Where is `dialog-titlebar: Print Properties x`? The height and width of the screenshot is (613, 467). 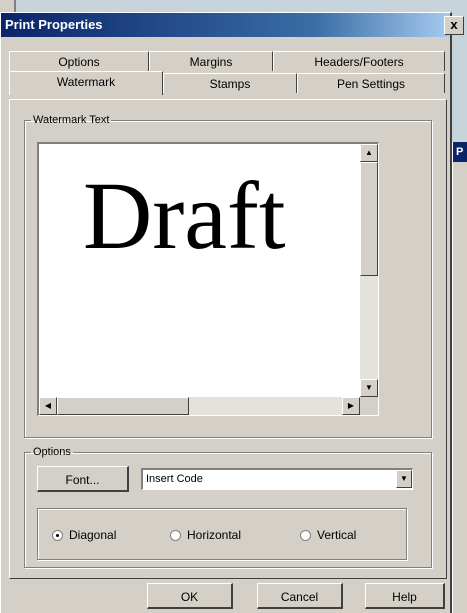
dialog-titlebar: Print Properties x is located at coordinates (232, 25).